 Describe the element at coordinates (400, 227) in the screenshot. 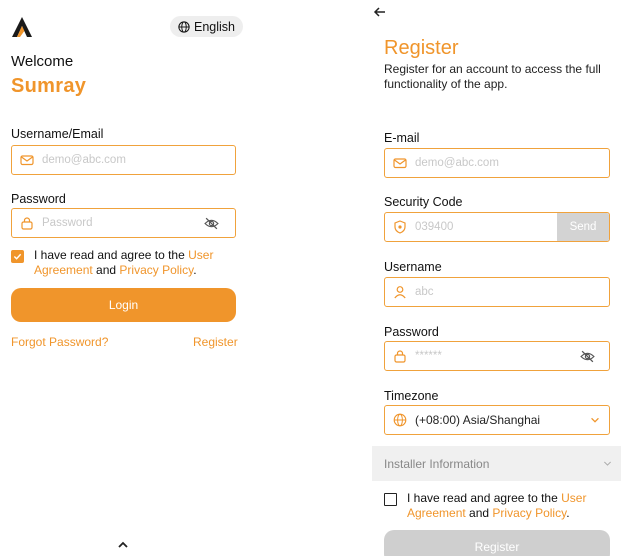

I see `shield-icon` at that location.